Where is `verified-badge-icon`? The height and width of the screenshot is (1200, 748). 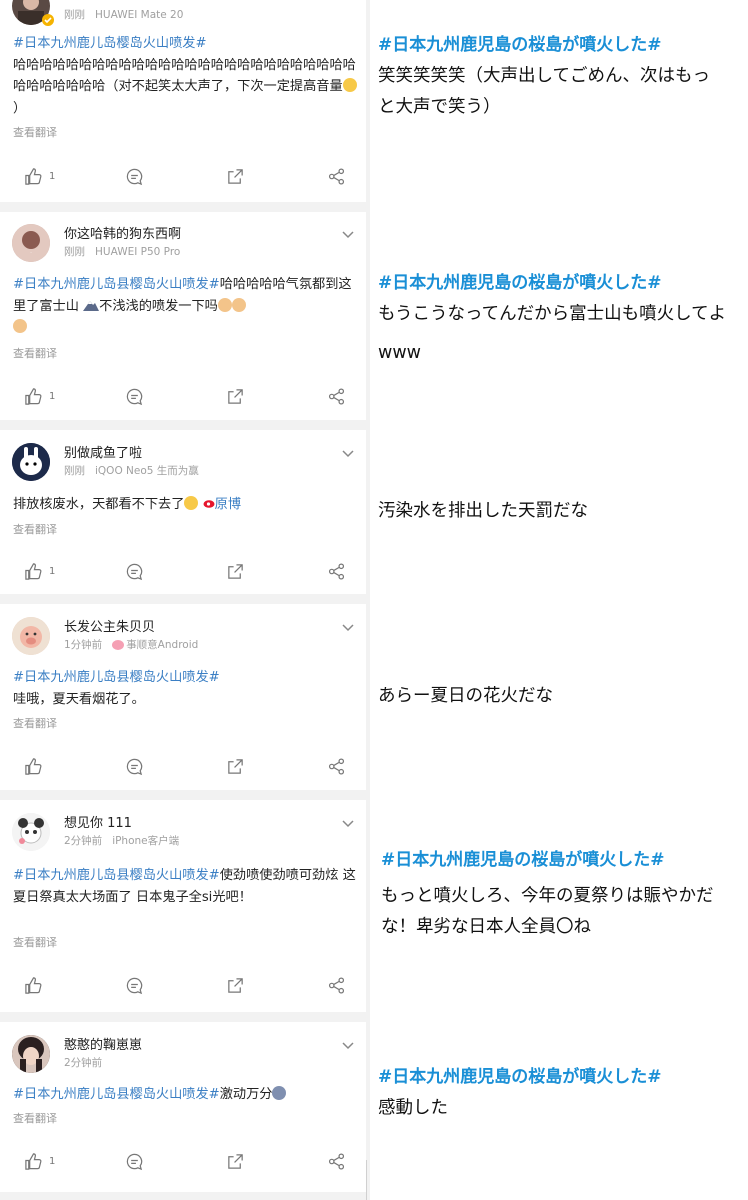 verified-badge-icon is located at coordinates (48, 20).